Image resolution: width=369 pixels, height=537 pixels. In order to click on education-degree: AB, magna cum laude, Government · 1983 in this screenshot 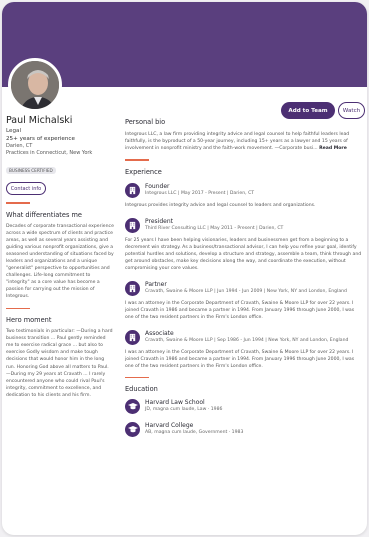, I will do `click(194, 432)`.